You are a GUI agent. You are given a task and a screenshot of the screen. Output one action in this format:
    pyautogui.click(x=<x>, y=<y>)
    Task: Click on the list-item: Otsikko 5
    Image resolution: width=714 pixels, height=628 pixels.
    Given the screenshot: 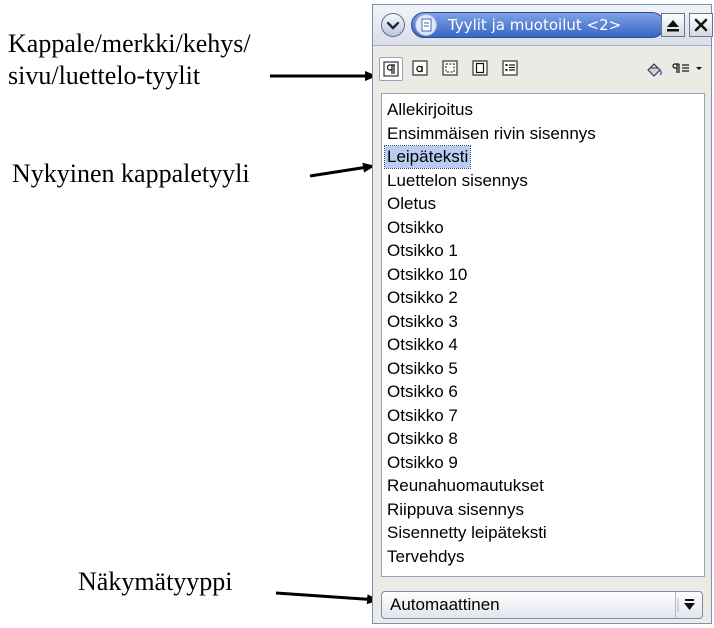 What is the action you would take?
    pyautogui.click(x=422, y=369)
    